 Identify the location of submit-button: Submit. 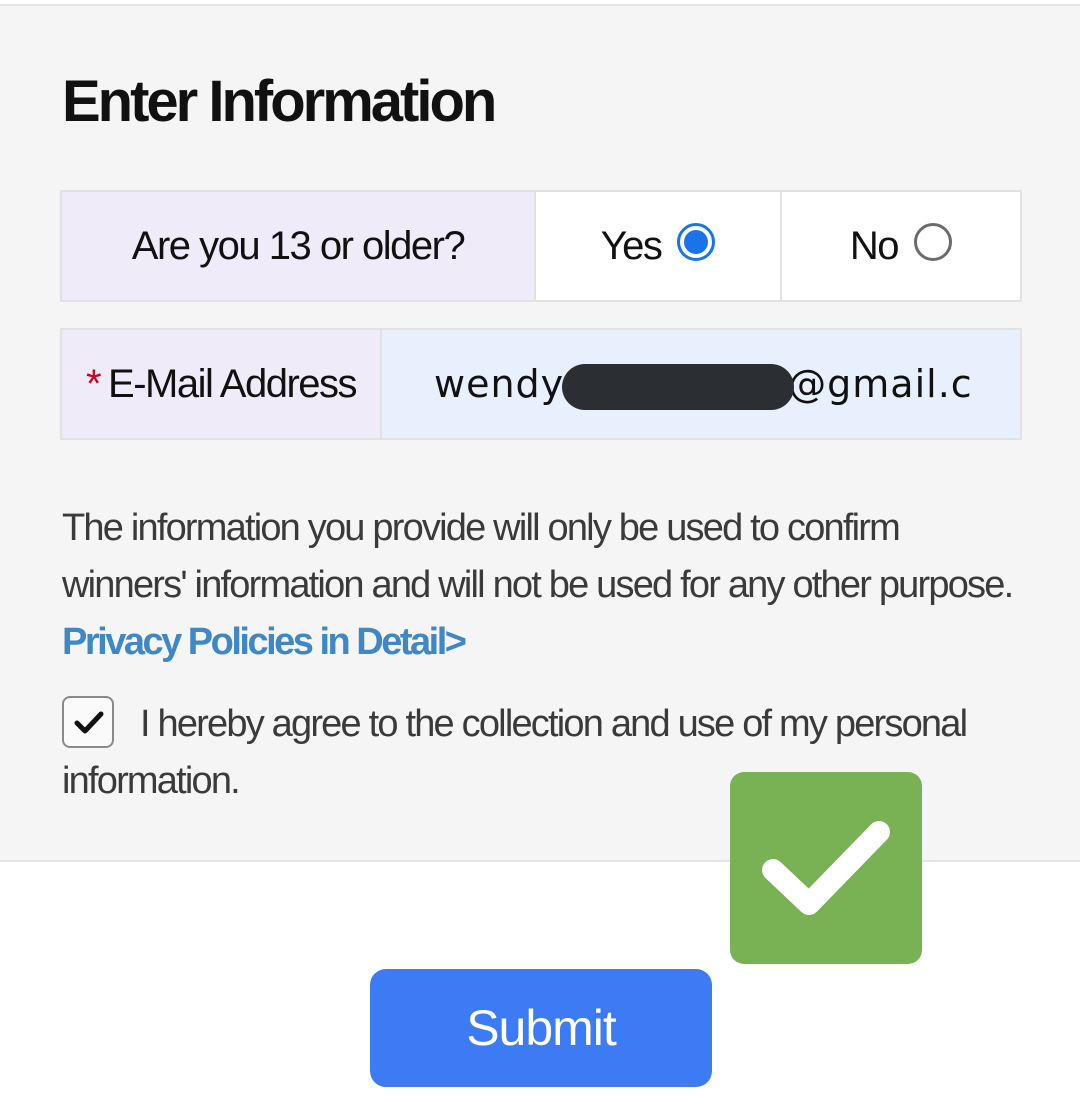
(541, 1028).